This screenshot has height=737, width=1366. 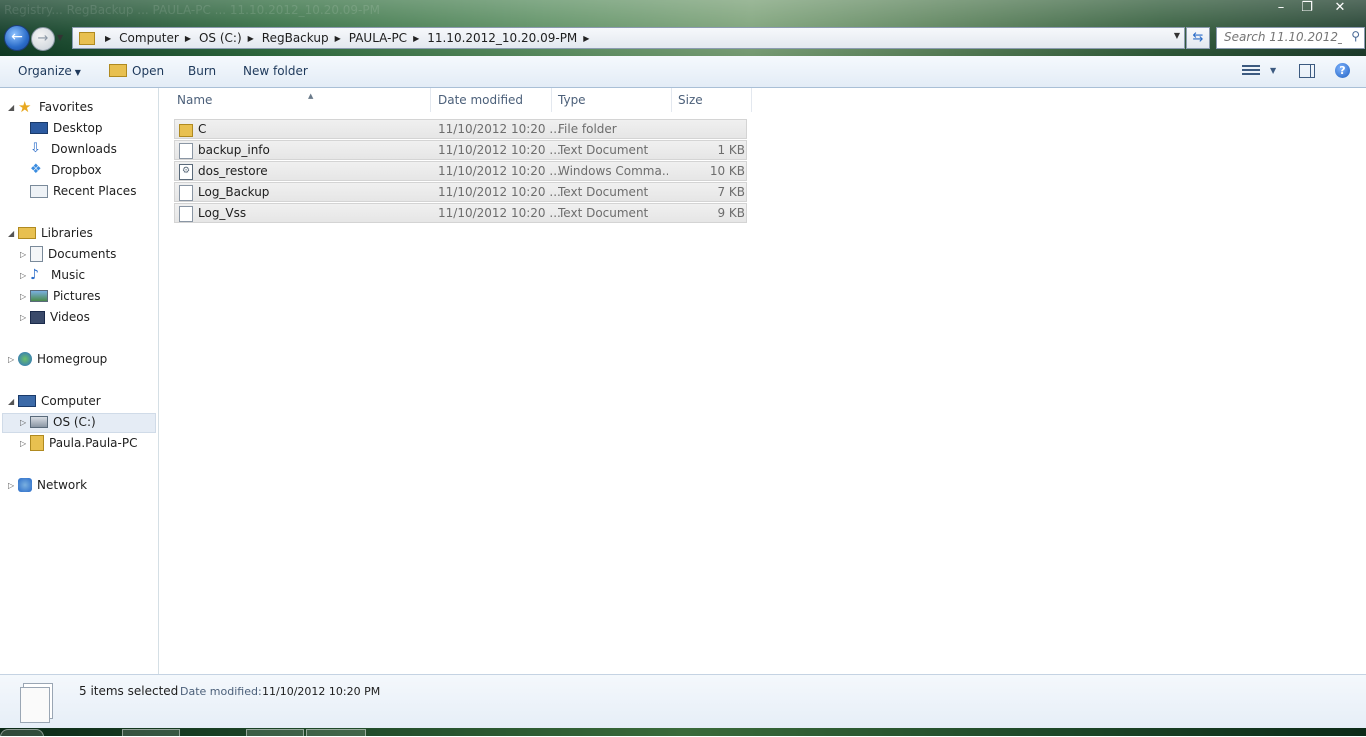 I want to click on column-header-name: Name ▲, so click(x=301, y=100).